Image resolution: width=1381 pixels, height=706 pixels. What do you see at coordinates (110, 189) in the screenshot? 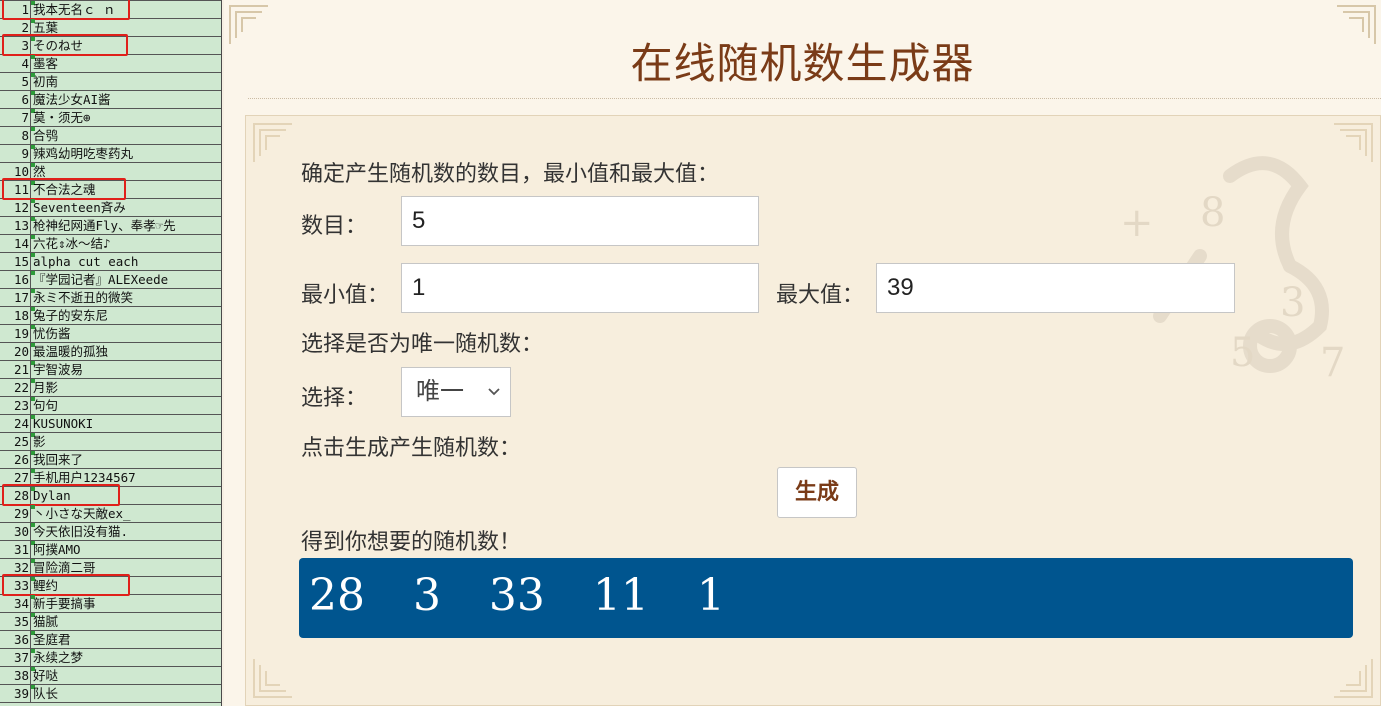
I see `table-row: 11 不合法之魂` at bounding box center [110, 189].